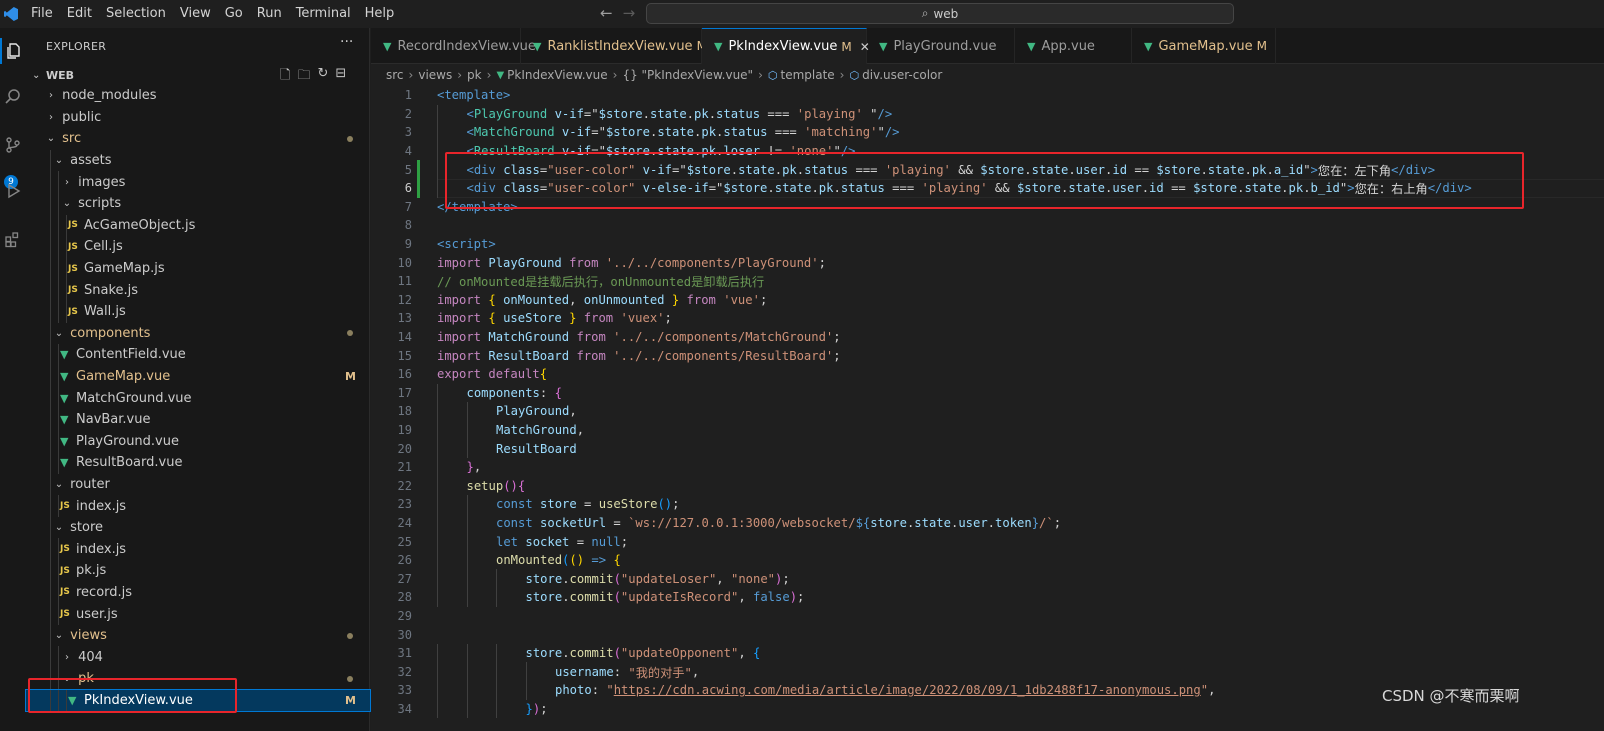 This screenshot has width=1604, height=731. I want to click on menu-file: File, so click(42, 14).